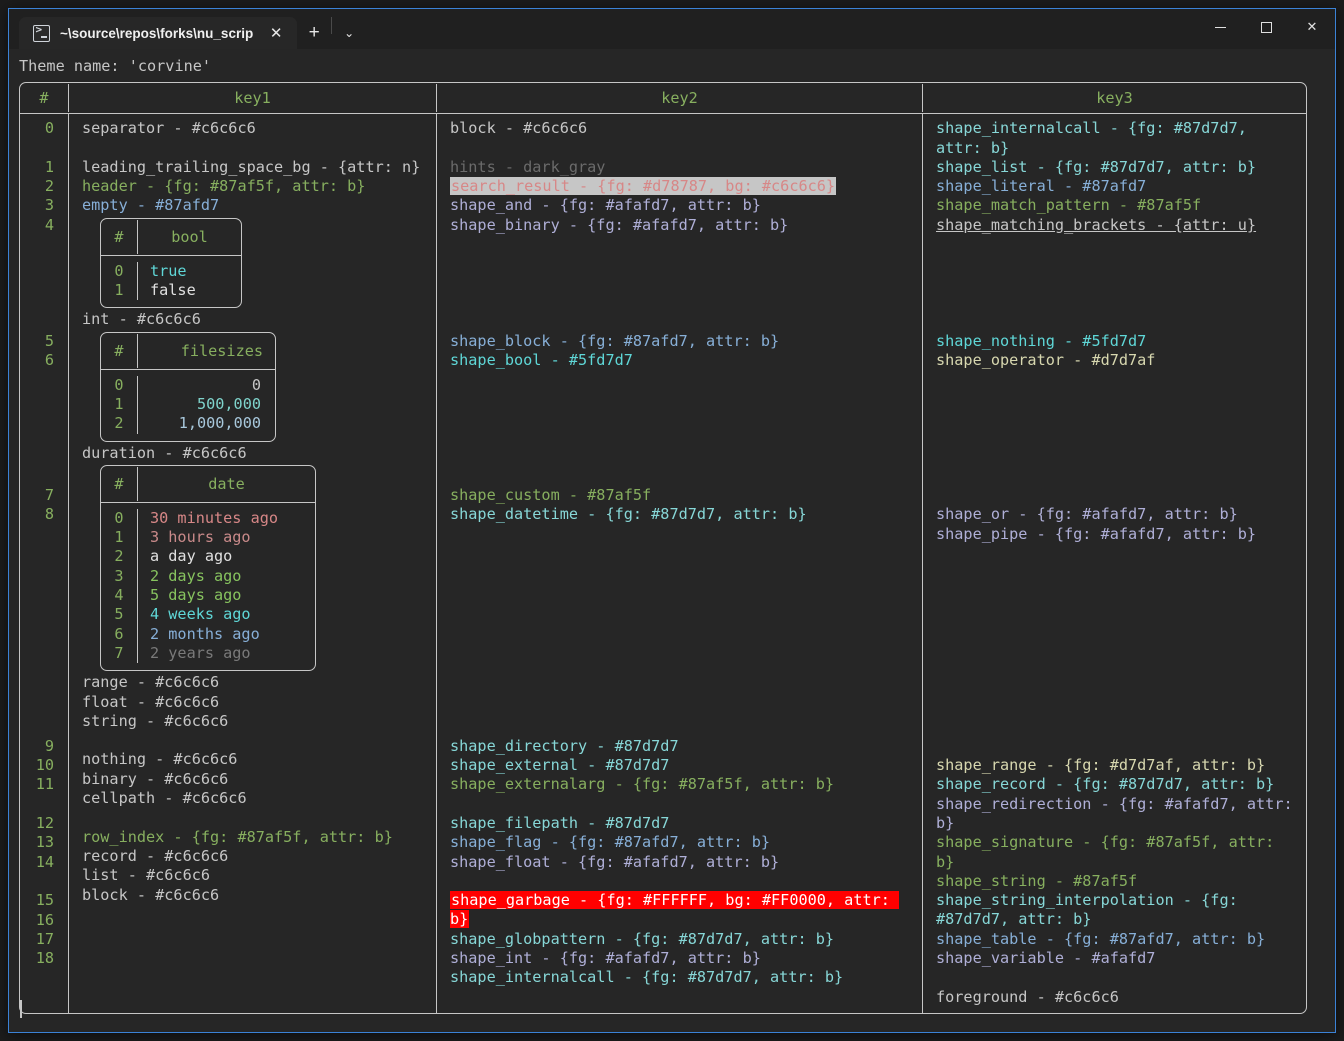 This screenshot has height=1041, width=1344. What do you see at coordinates (44, 563) in the screenshot?
I see `row-index-column: 0 1 2 3 4 5 6 7 8 9 10 11 12 13 14 15 16 17 18` at bounding box center [44, 563].